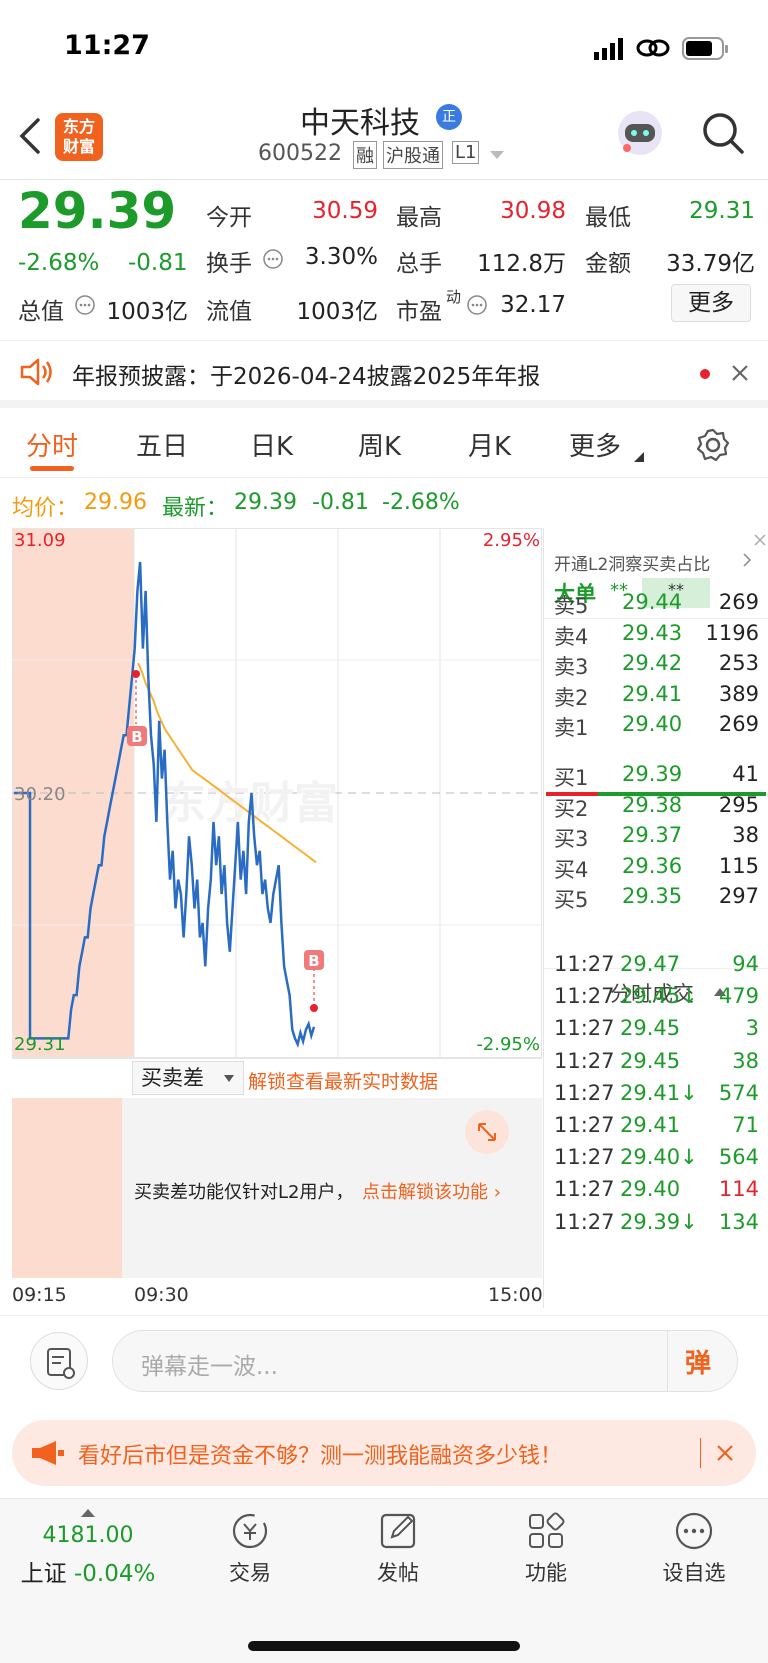  I want to click on y-mid-label: 30.20, so click(40, 794).